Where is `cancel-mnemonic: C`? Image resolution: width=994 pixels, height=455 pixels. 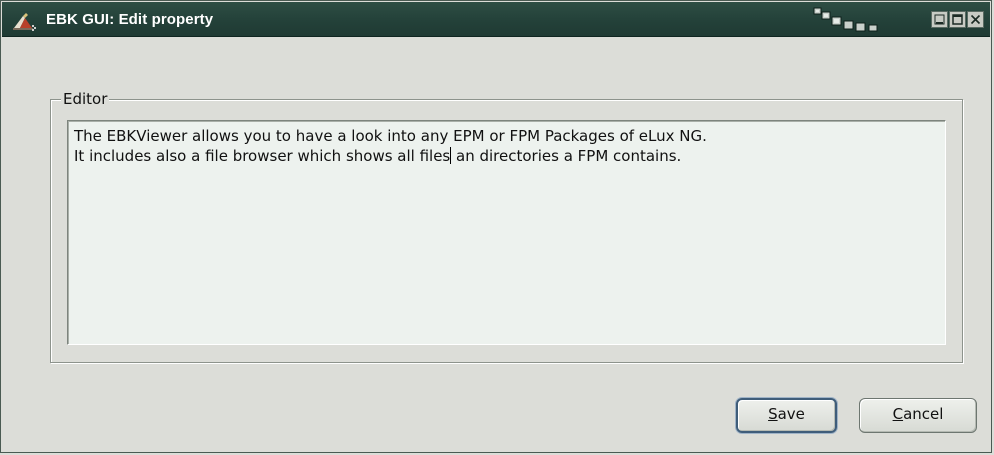 cancel-mnemonic: C is located at coordinates (898, 414).